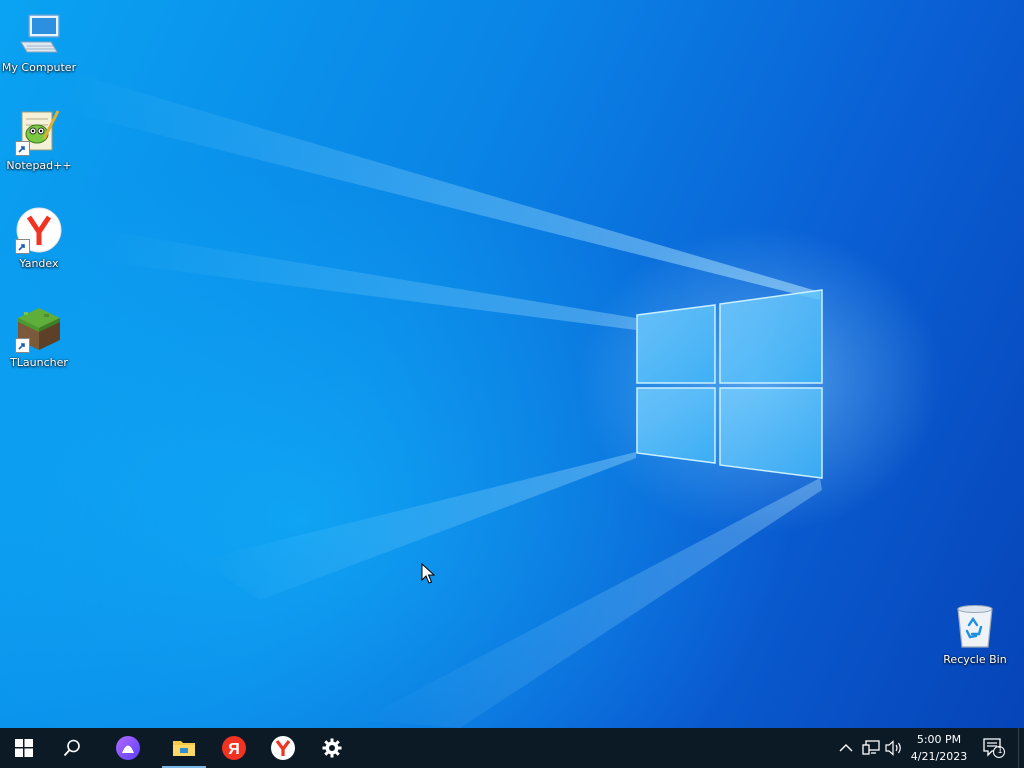 The height and width of the screenshot is (768, 1024). Describe the element at coordinates (39, 165) in the screenshot. I see `desktop-icon-label: Notepad++` at that location.